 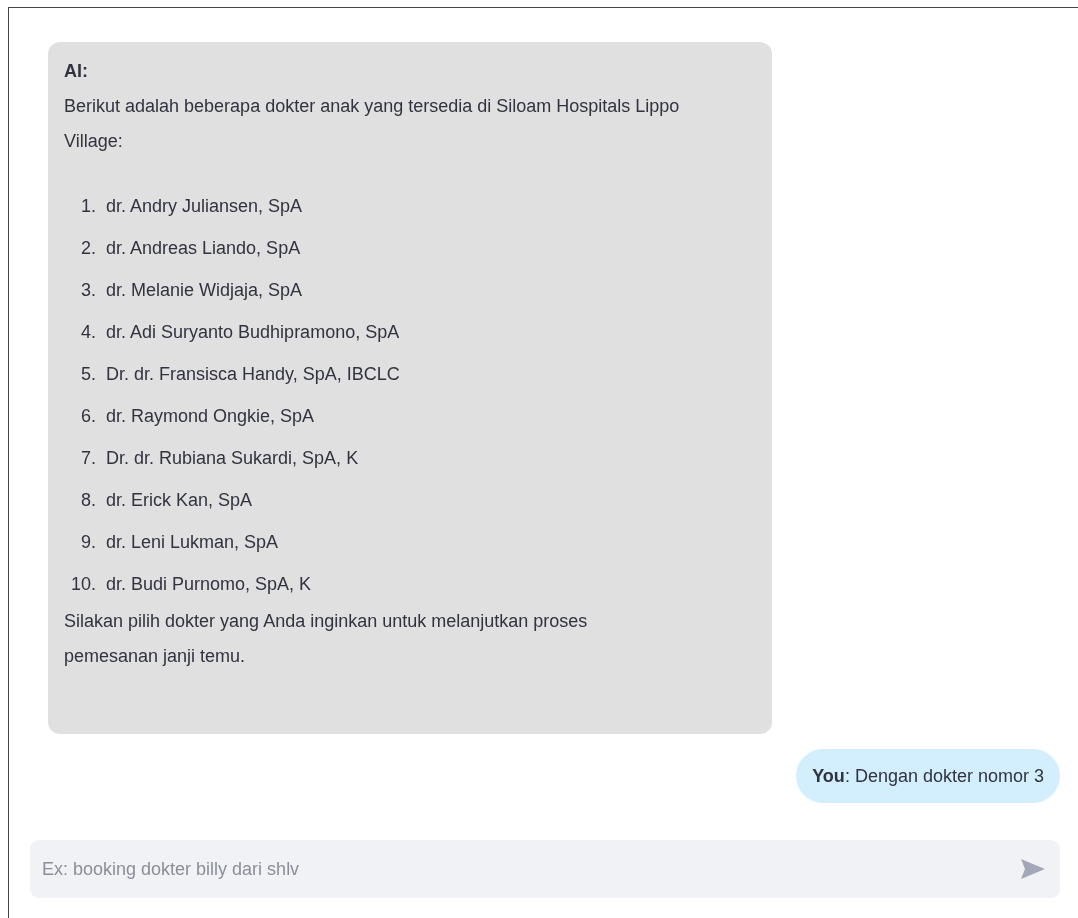 What do you see at coordinates (203, 248) in the screenshot?
I see `doctor-name: dr. Andreas Liando, SpA` at bounding box center [203, 248].